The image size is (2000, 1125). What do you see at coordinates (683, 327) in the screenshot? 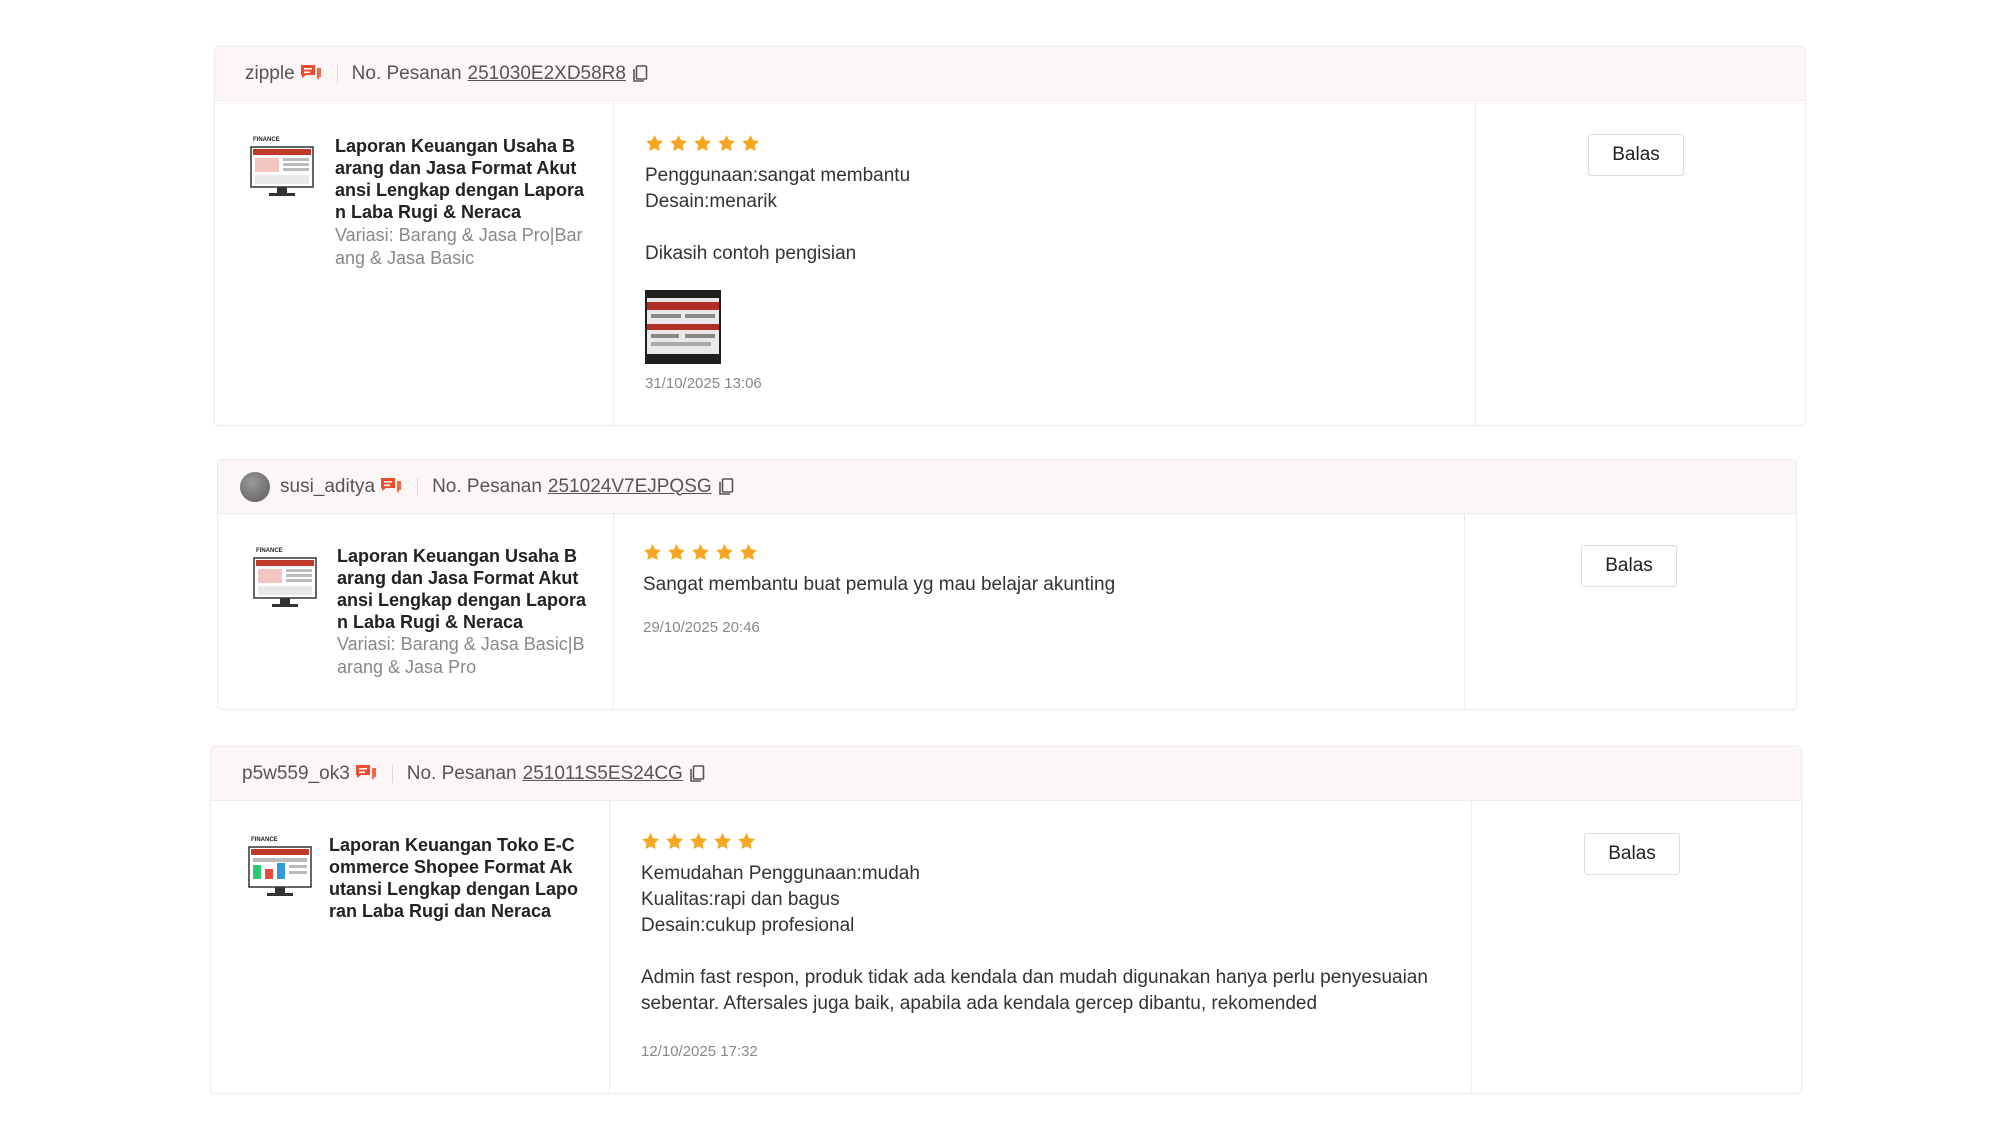
I see `review-photo` at bounding box center [683, 327].